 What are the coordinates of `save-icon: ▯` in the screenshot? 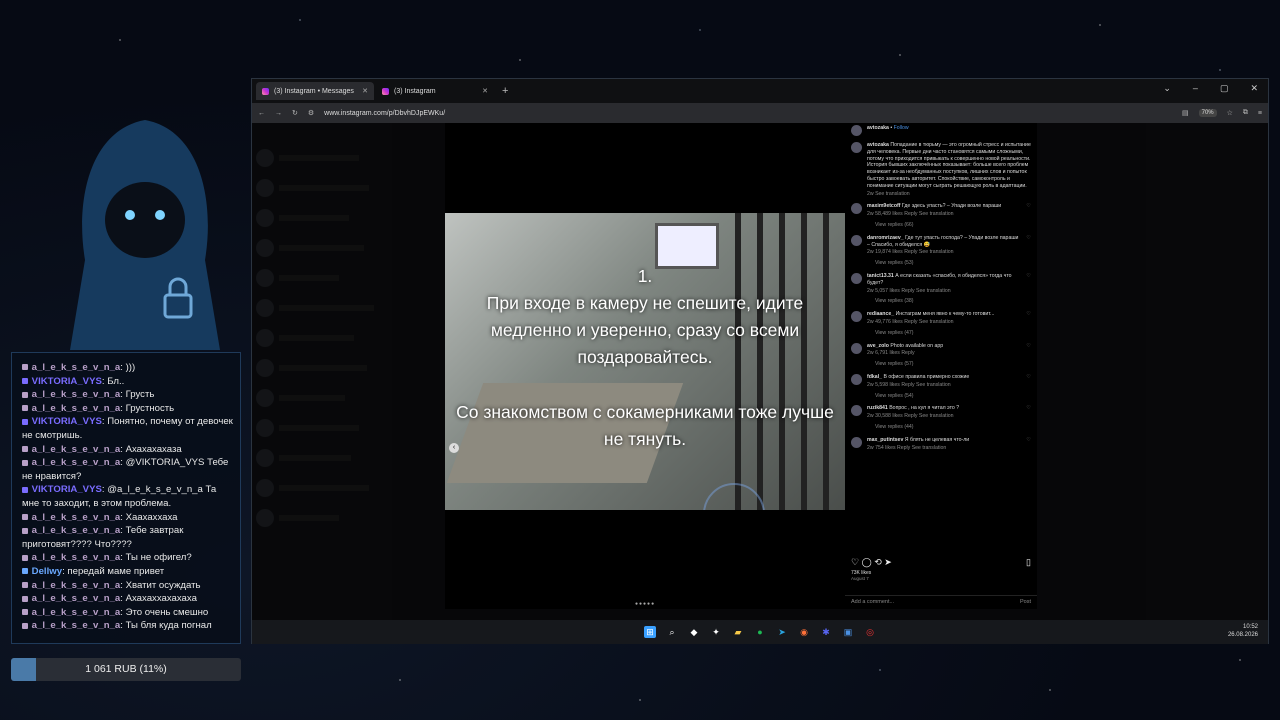 It's located at (1028, 562).